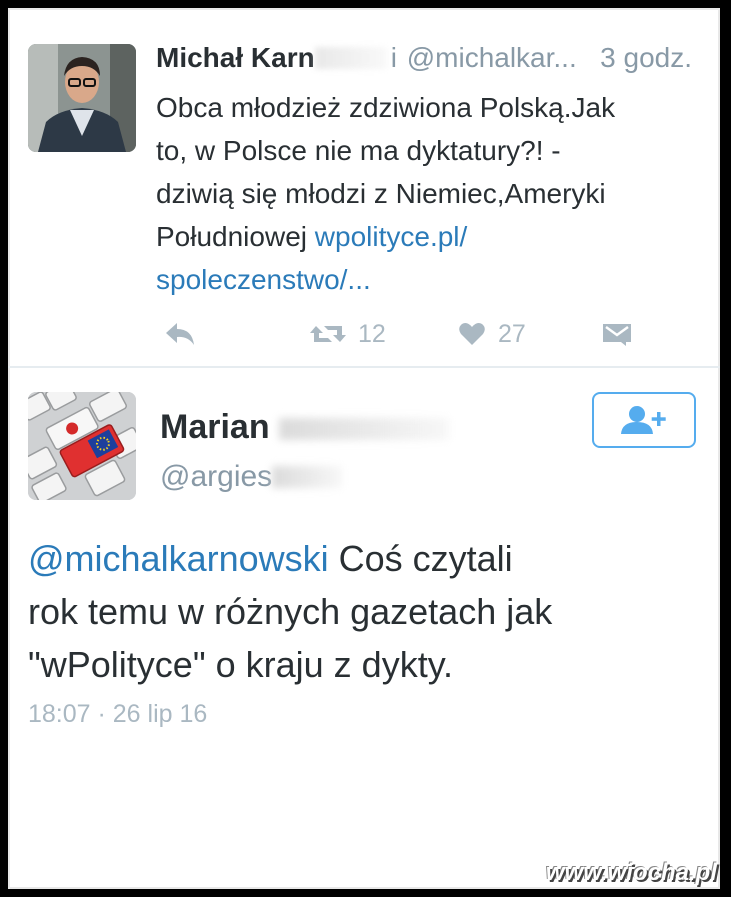 This screenshot has width=731, height=897. I want to click on tweet-actions: 12 27, so click(396, 334).